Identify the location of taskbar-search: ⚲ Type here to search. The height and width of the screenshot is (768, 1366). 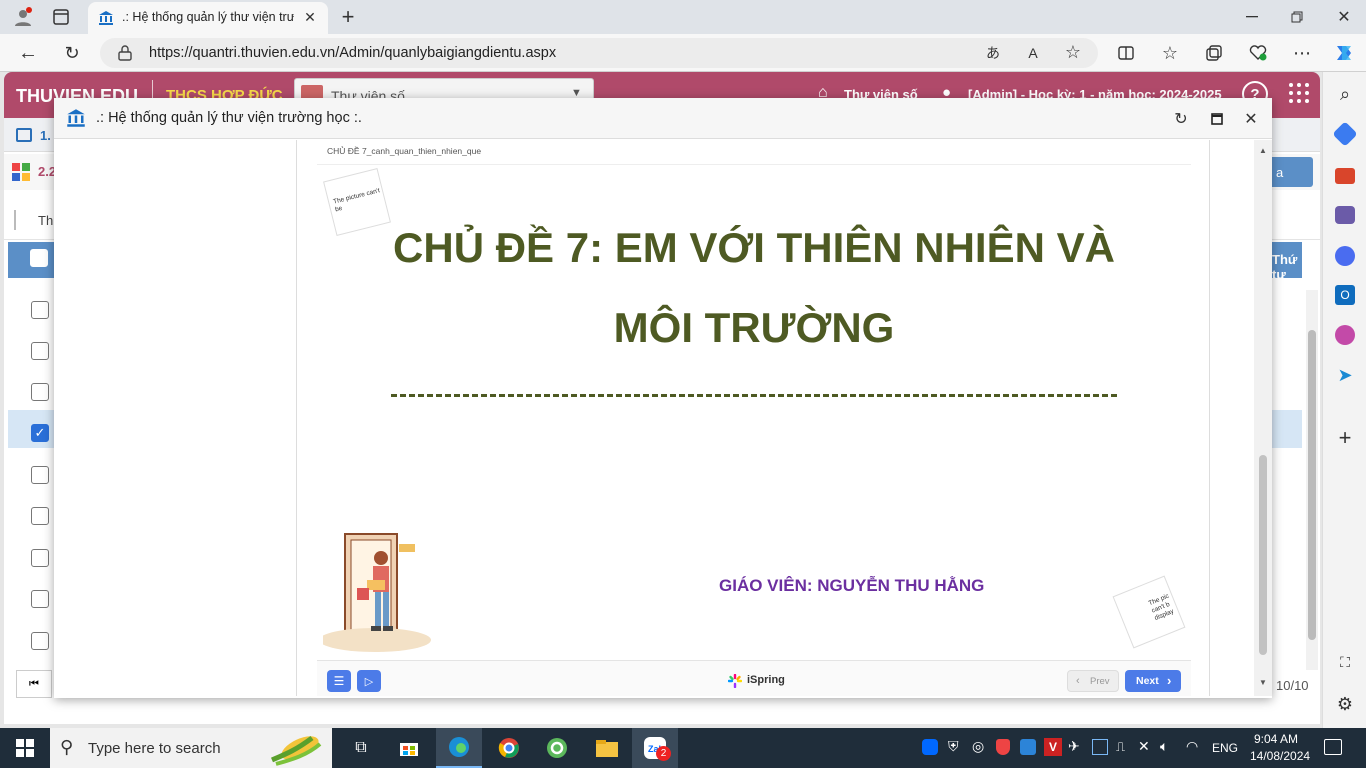
(191, 748).